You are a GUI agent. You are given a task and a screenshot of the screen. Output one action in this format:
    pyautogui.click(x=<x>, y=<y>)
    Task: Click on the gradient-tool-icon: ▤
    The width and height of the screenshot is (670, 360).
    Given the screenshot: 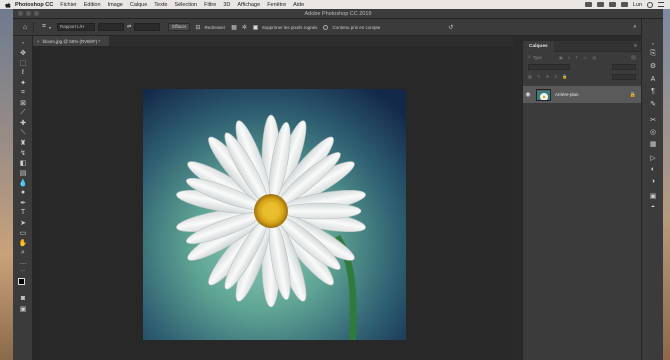 What is the action you would take?
    pyautogui.click(x=23, y=172)
    